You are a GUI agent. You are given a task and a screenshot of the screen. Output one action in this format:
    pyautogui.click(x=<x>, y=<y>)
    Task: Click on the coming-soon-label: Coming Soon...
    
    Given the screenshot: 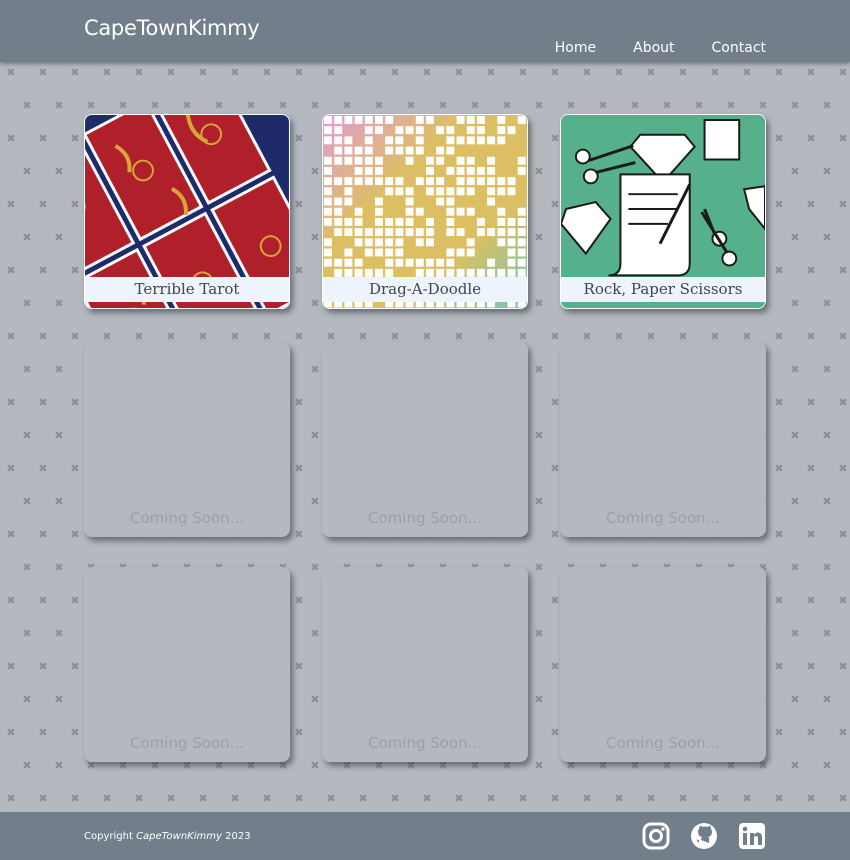 What is the action you would take?
    pyautogui.click(x=187, y=743)
    